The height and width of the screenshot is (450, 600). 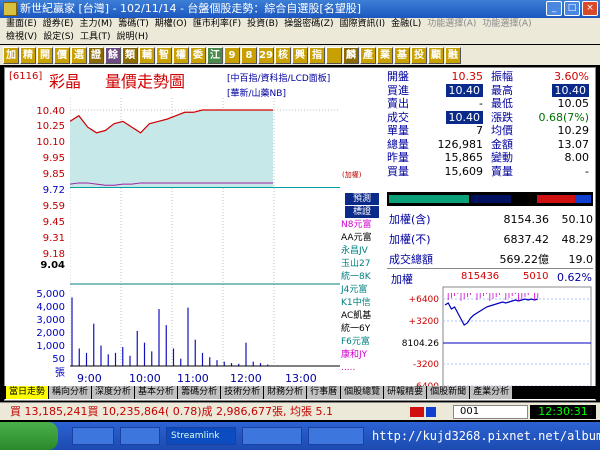 I want to click on tab-10: 個股新聞, so click(x=448, y=392).